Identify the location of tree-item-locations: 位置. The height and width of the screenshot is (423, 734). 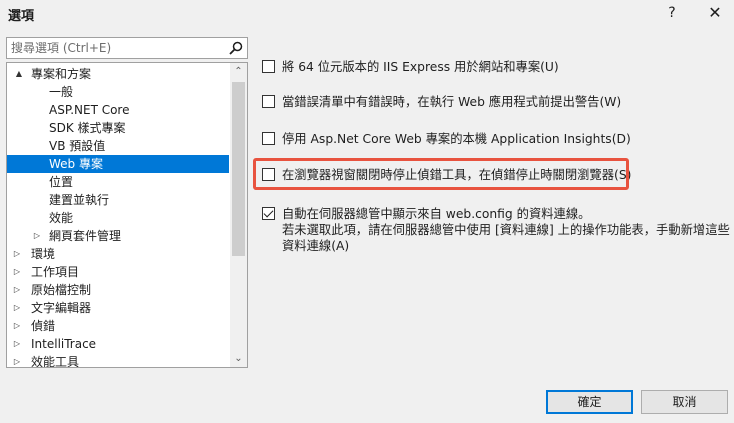
(118, 182).